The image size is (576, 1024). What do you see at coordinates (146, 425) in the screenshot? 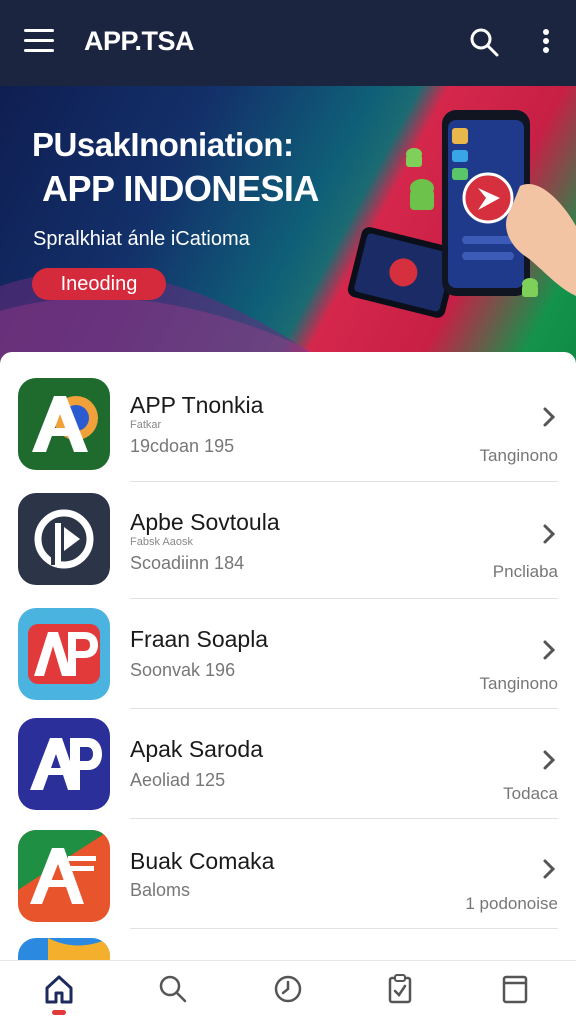
I see `app-developer: Fatkar` at bounding box center [146, 425].